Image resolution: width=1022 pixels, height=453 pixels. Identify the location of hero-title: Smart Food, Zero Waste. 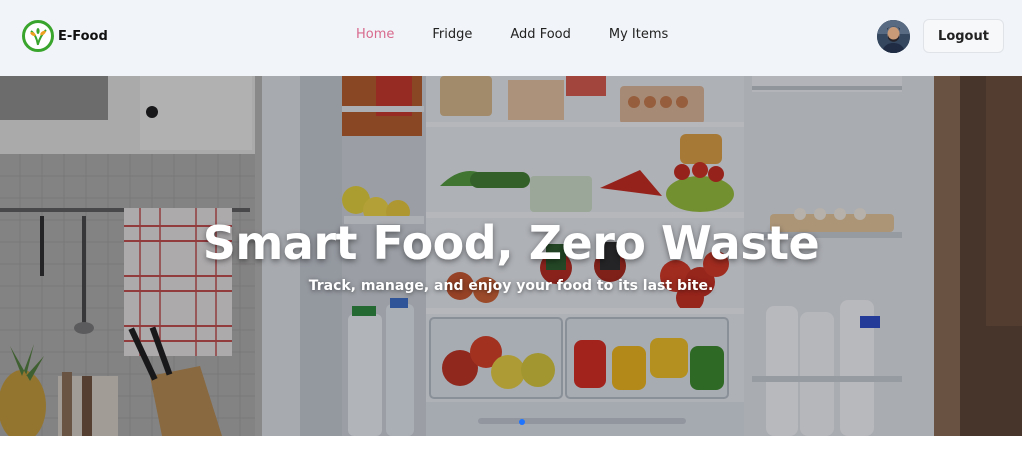
(511, 243).